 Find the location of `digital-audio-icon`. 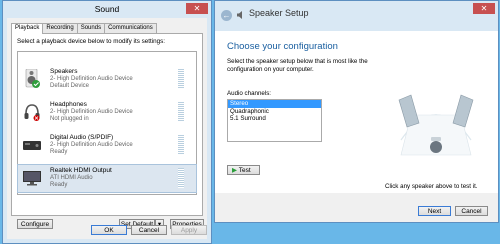

digital-audio-icon is located at coordinates (32, 145).